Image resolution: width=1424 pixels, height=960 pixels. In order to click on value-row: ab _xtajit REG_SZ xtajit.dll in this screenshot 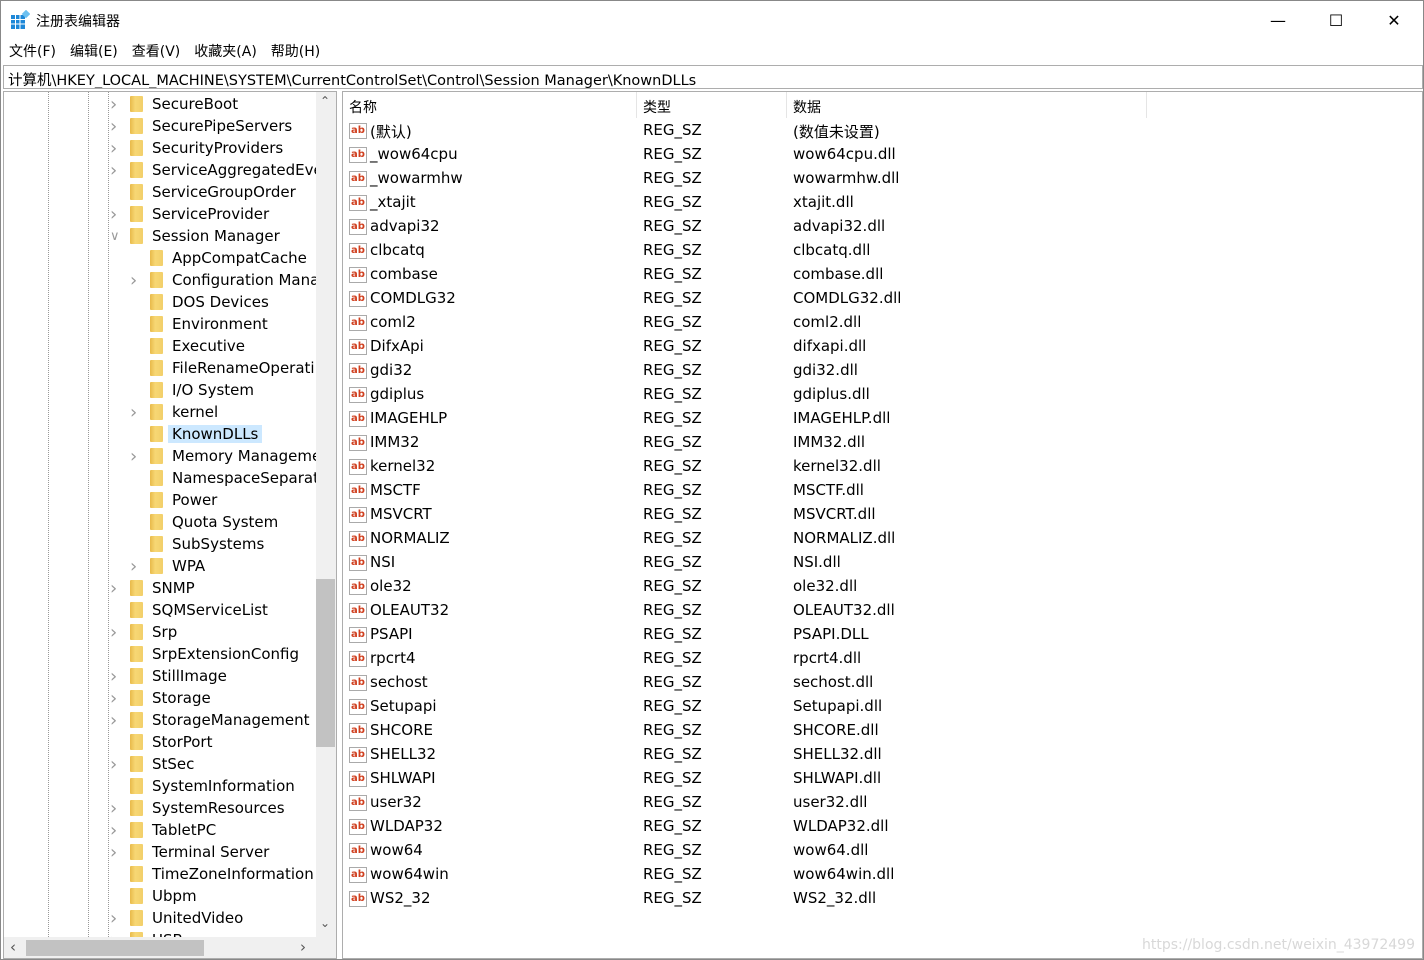, I will do `click(793, 203)`.